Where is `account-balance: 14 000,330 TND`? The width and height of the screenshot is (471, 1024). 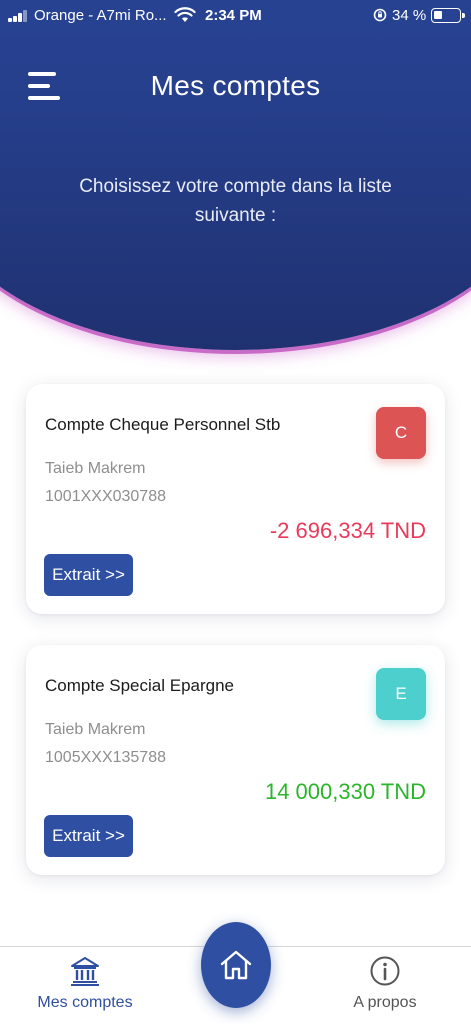
account-balance: 14 000,330 TND is located at coordinates (345, 791).